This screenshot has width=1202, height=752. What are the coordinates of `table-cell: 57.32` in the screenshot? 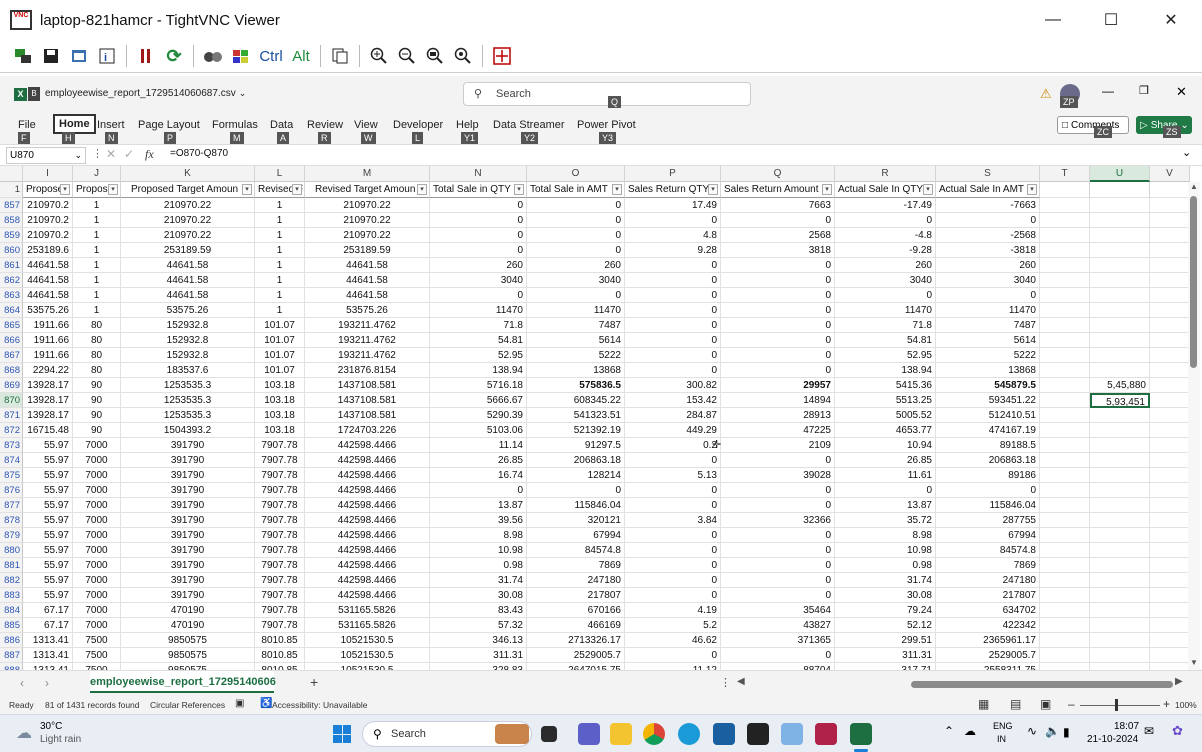 It's located at (478, 625).